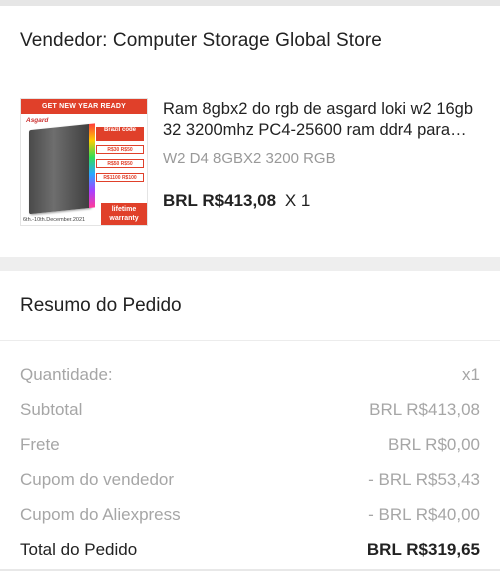 The image size is (500, 571). What do you see at coordinates (220, 200) in the screenshot?
I see `product-price: BRL R$413,08` at bounding box center [220, 200].